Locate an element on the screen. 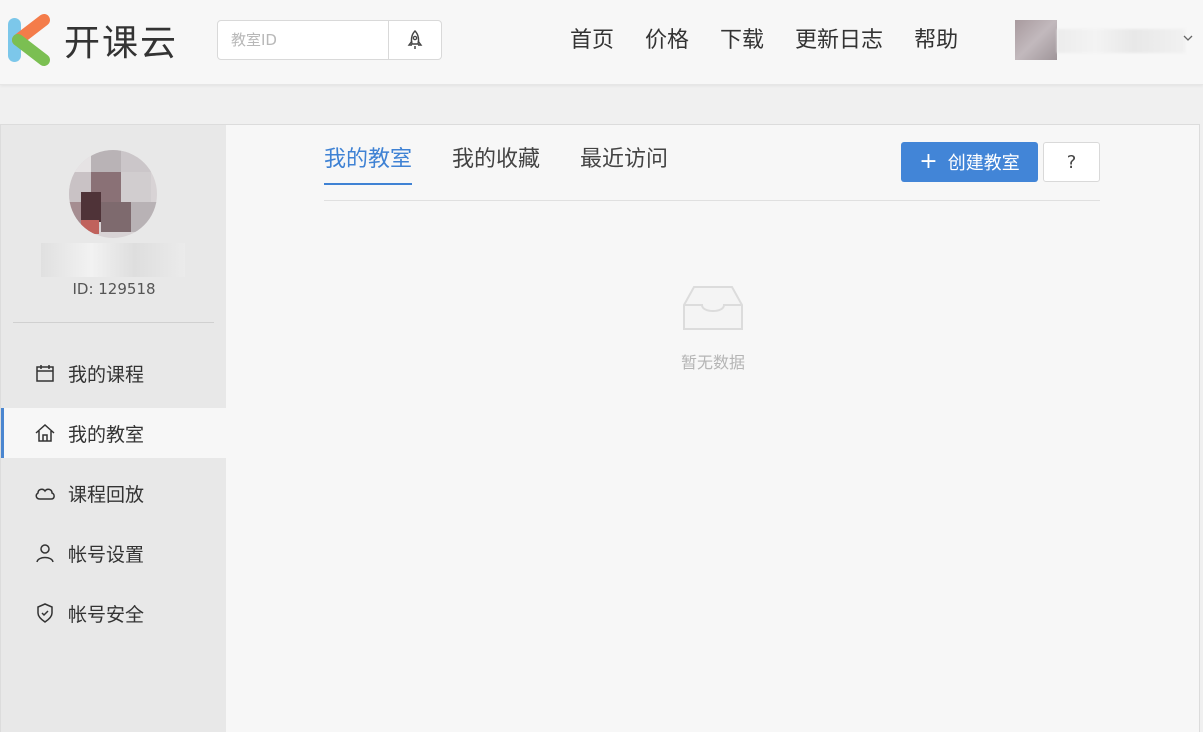  profile-card: ID: 129518 is located at coordinates (113, 224).